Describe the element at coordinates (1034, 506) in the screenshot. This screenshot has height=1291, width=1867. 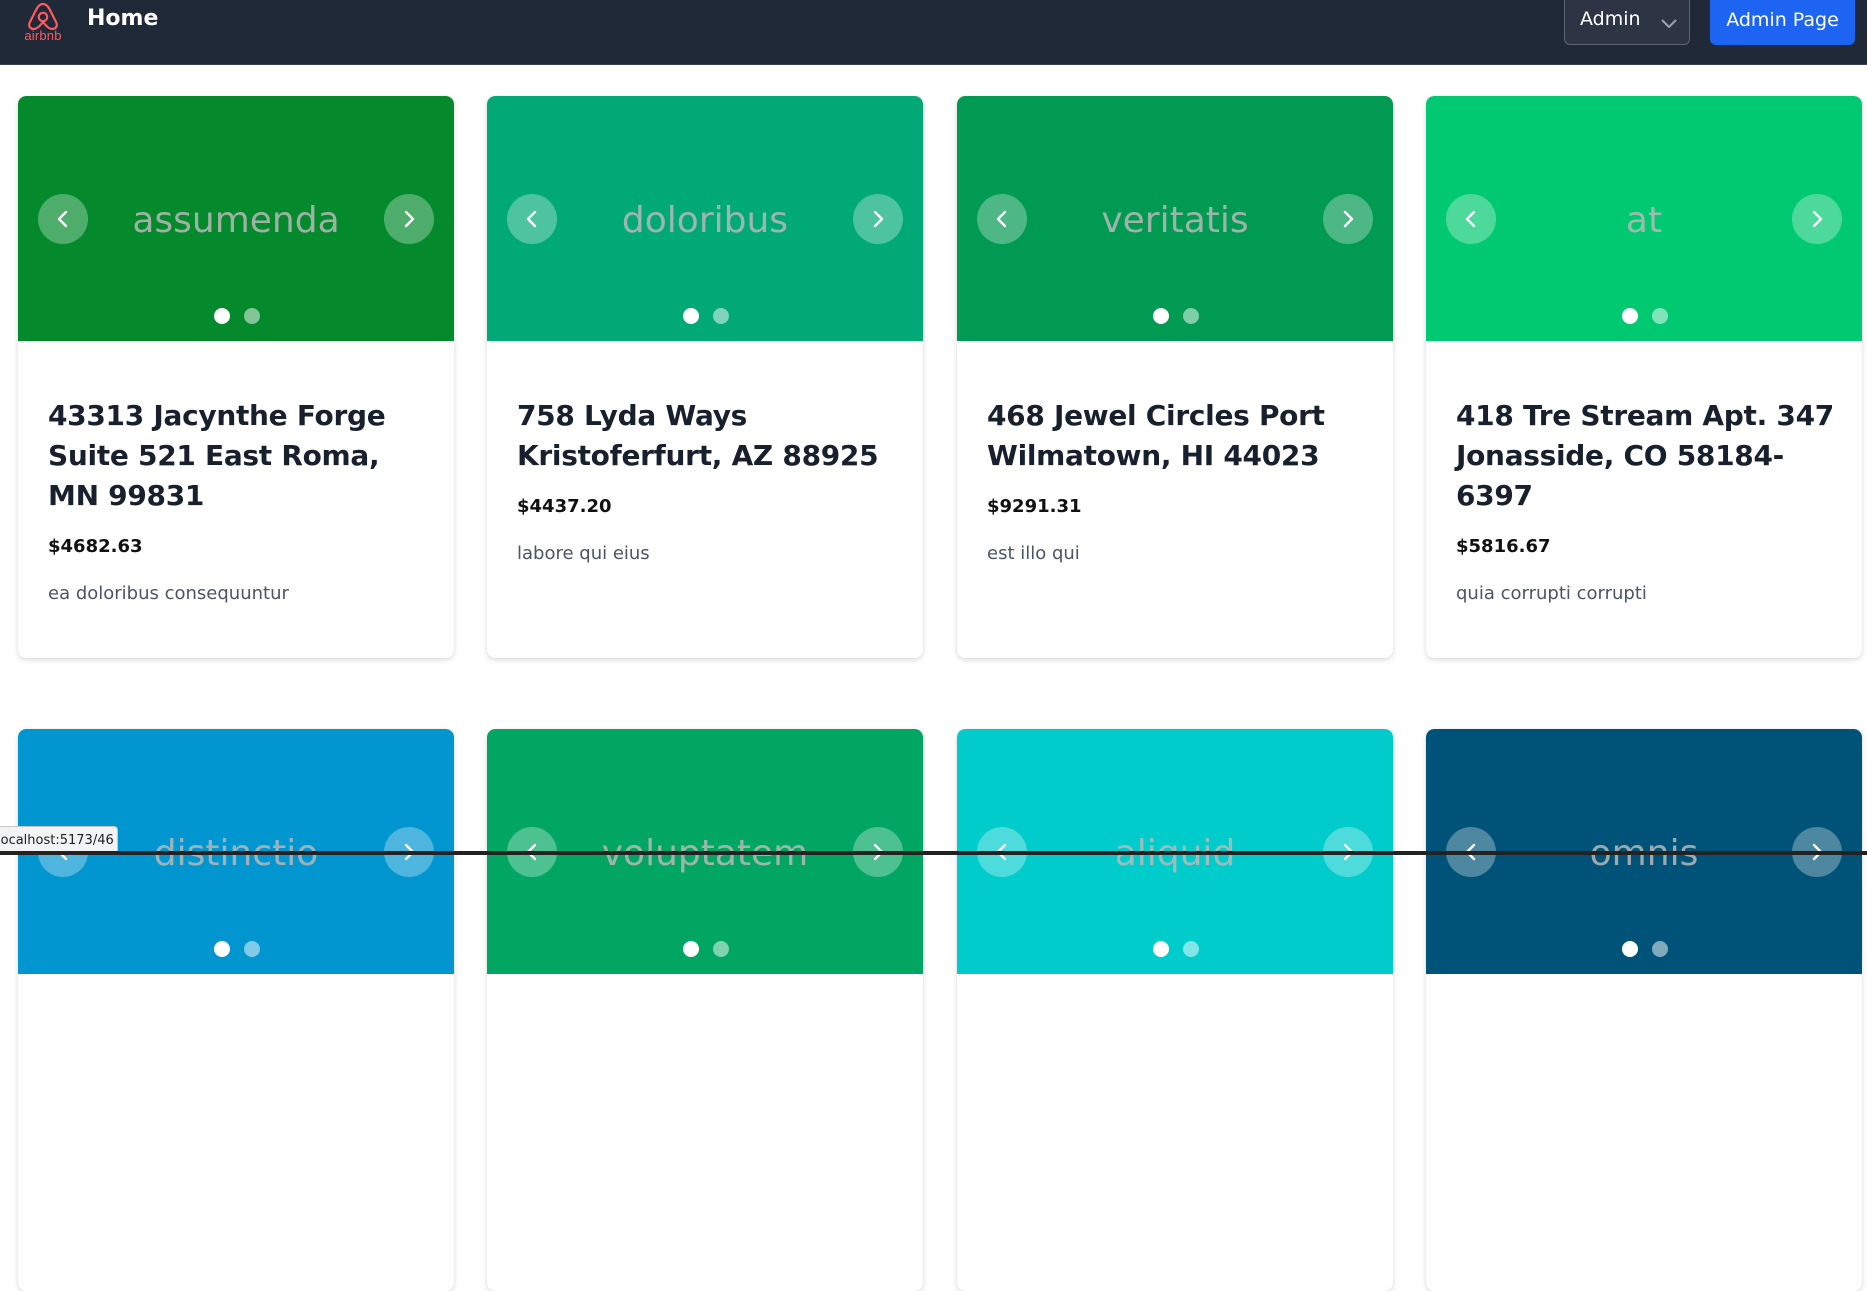
I see `listing-price: $9291.31` at that location.